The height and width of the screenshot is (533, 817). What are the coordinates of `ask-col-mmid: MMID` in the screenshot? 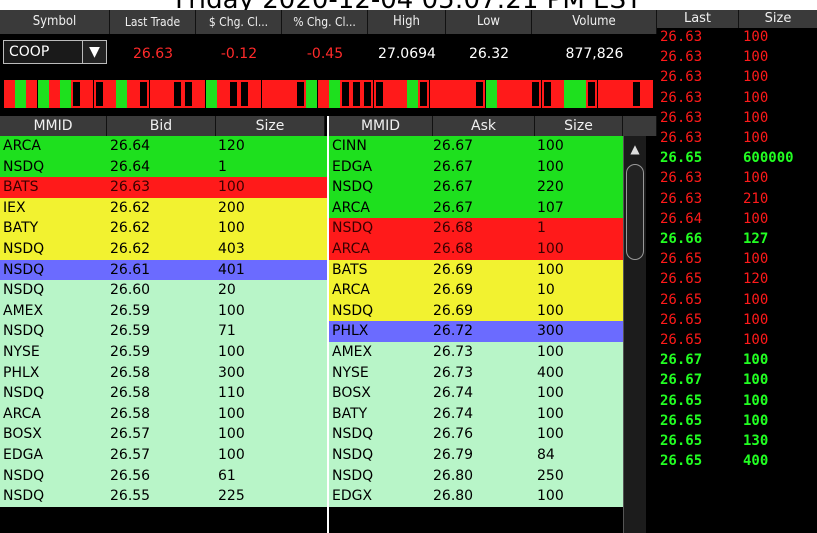 It's located at (381, 126).